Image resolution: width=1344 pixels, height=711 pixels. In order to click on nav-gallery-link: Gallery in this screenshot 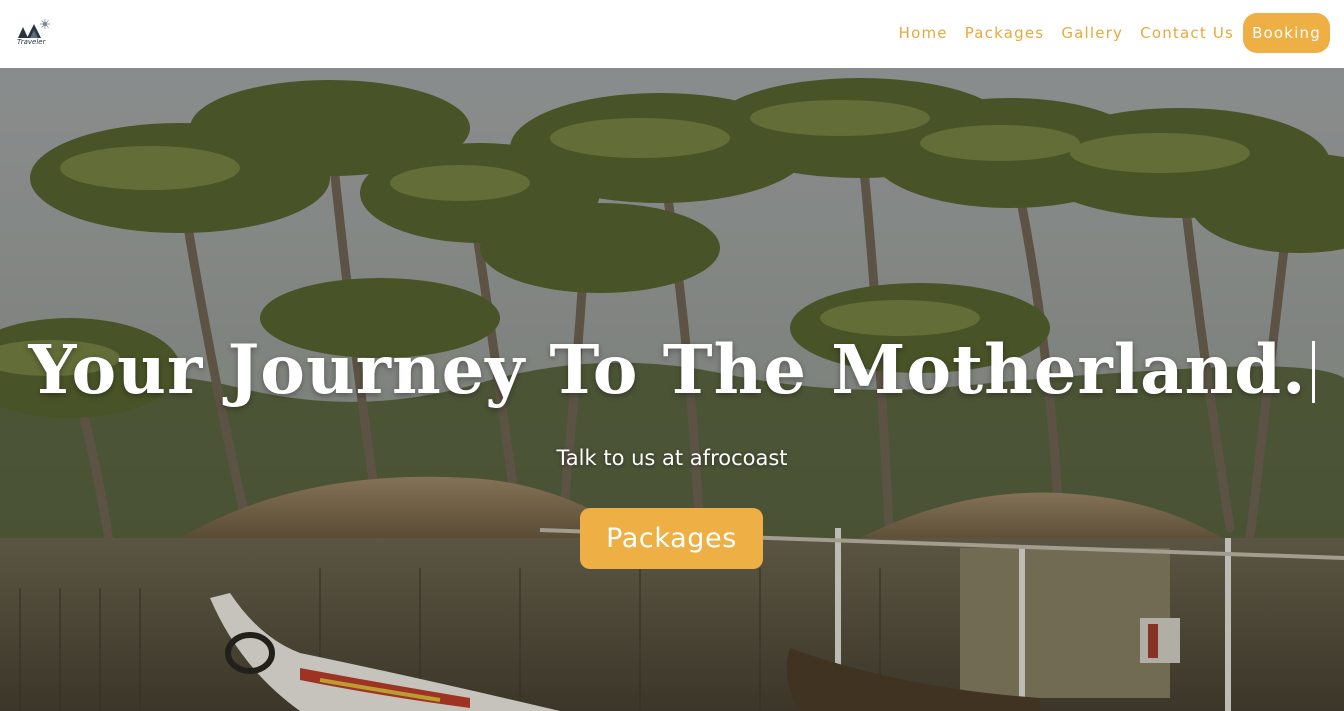, I will do `click(1092, 33)`.